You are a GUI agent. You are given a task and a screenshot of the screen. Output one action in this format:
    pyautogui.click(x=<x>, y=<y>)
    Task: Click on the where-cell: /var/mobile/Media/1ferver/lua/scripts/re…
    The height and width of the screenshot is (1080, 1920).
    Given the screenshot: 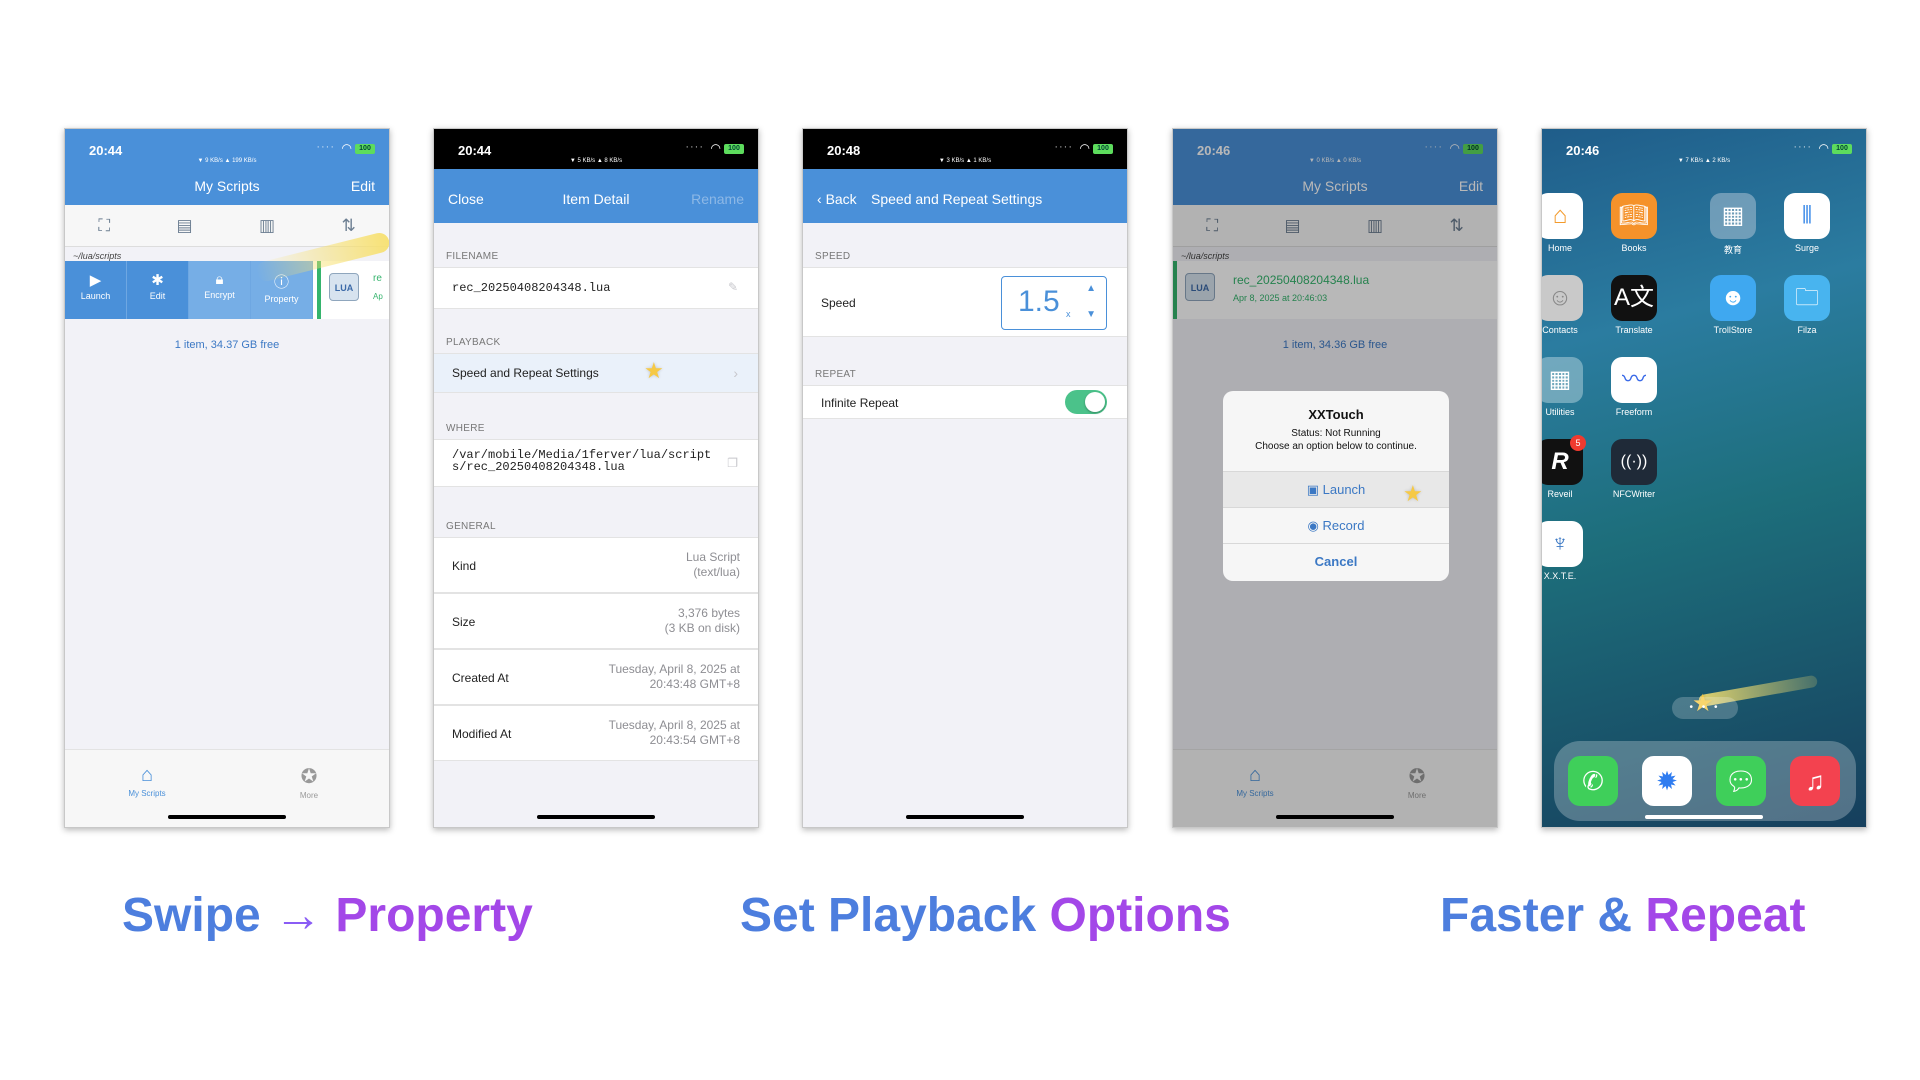 What is the action you would take?
    pyautogui.click(x=596, y=463)
    